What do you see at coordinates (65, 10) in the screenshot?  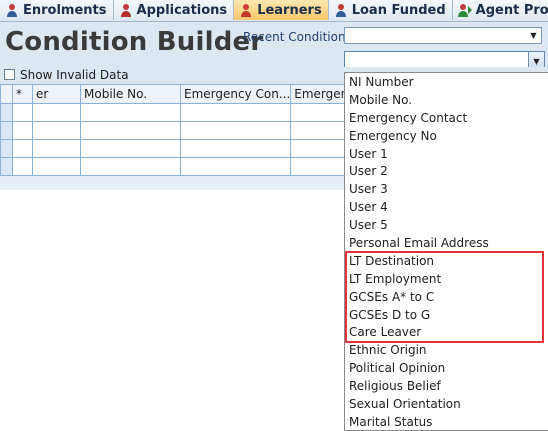 I see `tab-label: Enrolments` at bounding box center [65, 10].